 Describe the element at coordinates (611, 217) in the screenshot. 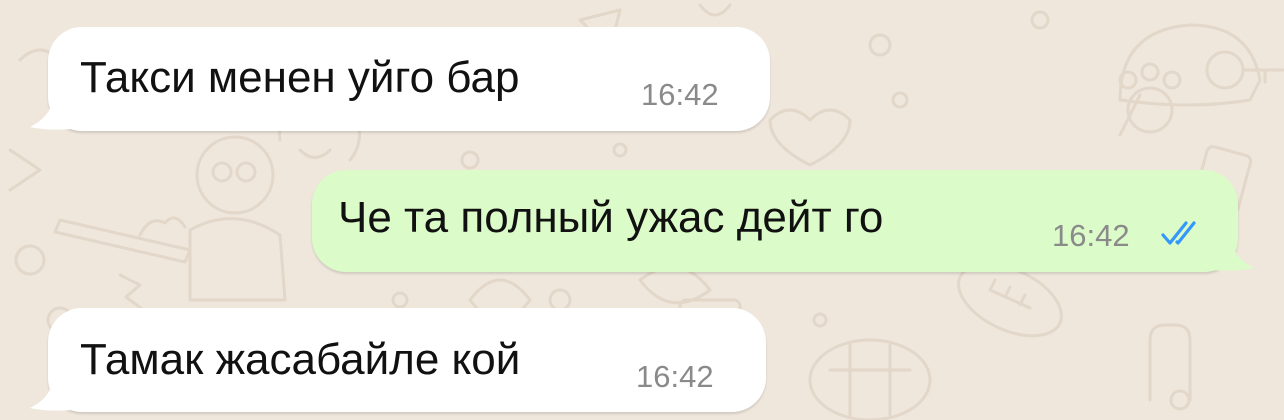

I see `message-text: Че та полный ужас дейт го` at that location.